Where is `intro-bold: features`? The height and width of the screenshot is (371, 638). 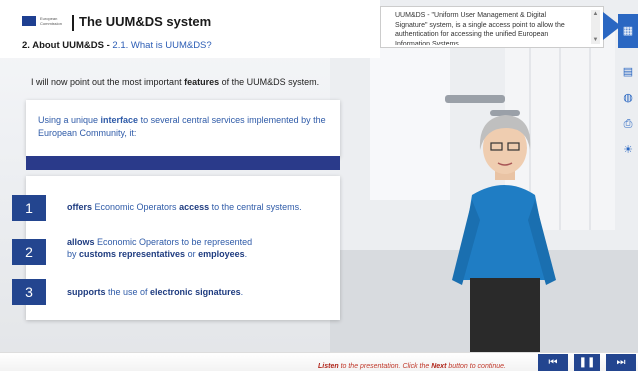 intro-bold: features is located at coordinates (202, 82).